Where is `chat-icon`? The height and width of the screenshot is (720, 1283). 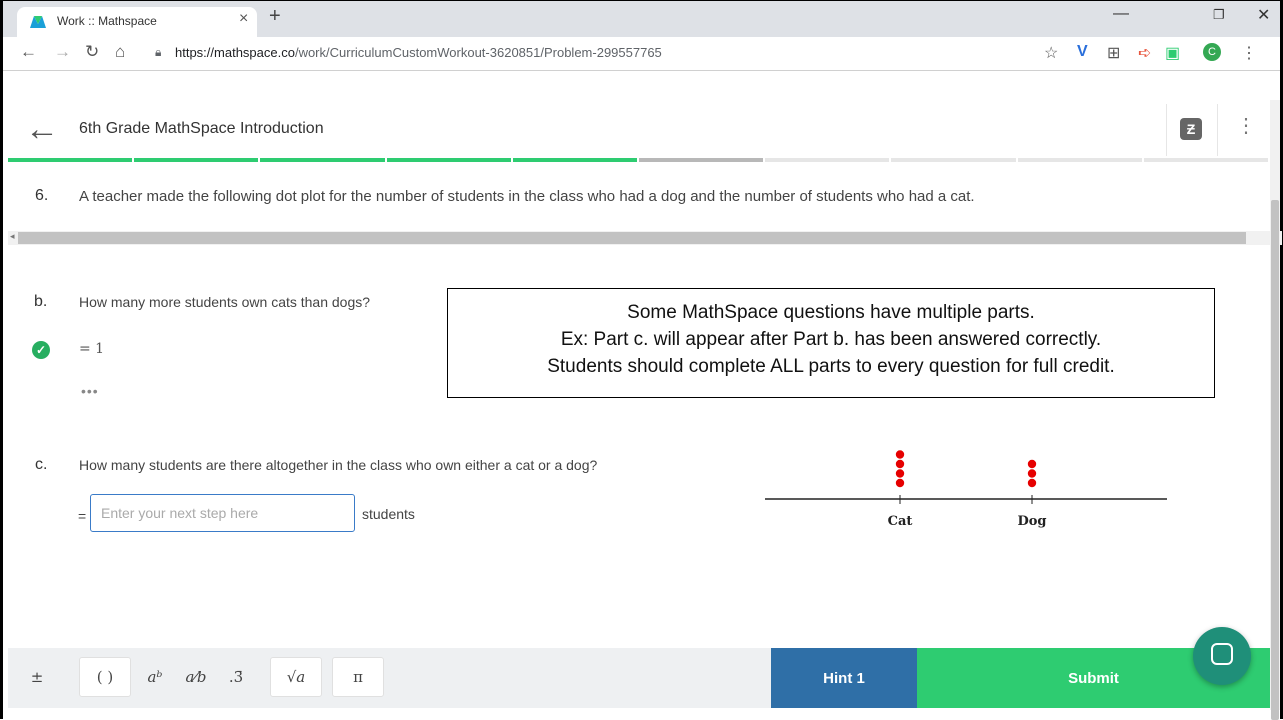
chat-icon is located at coordinates (1222, 654).